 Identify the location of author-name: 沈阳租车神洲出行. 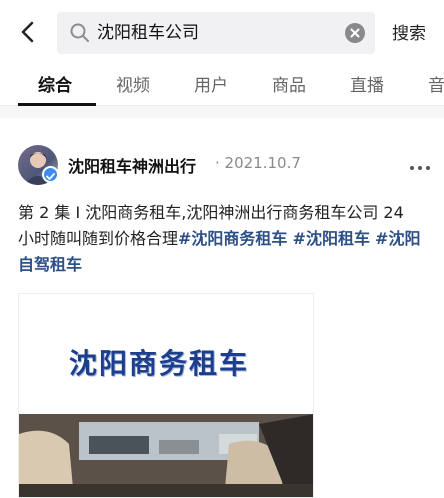
(132, 165).